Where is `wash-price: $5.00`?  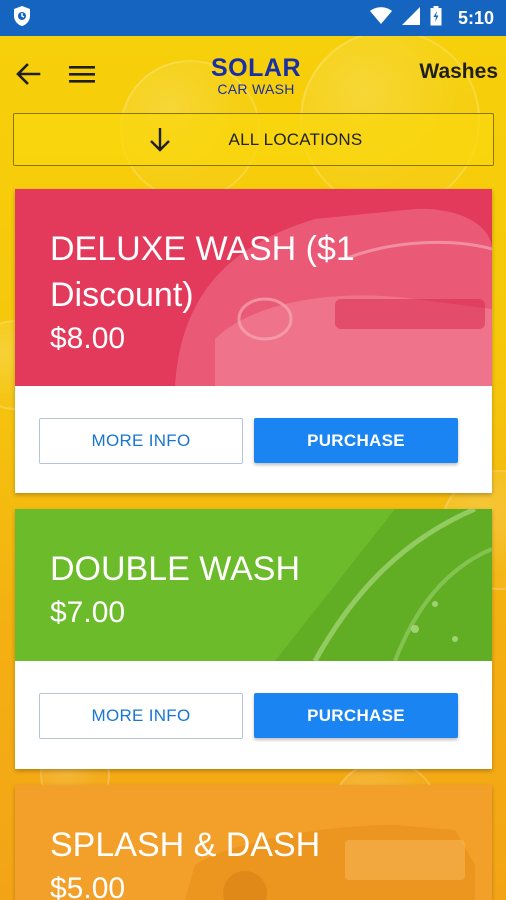
wash-price: $5.00 is located at coordinates (88, 885).